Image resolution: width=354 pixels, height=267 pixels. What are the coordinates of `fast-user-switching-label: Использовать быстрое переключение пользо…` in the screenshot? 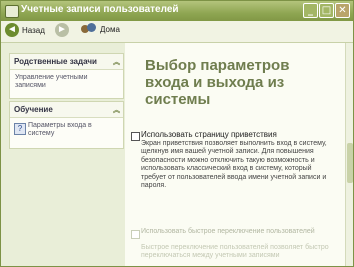 It's located at (236, 232).